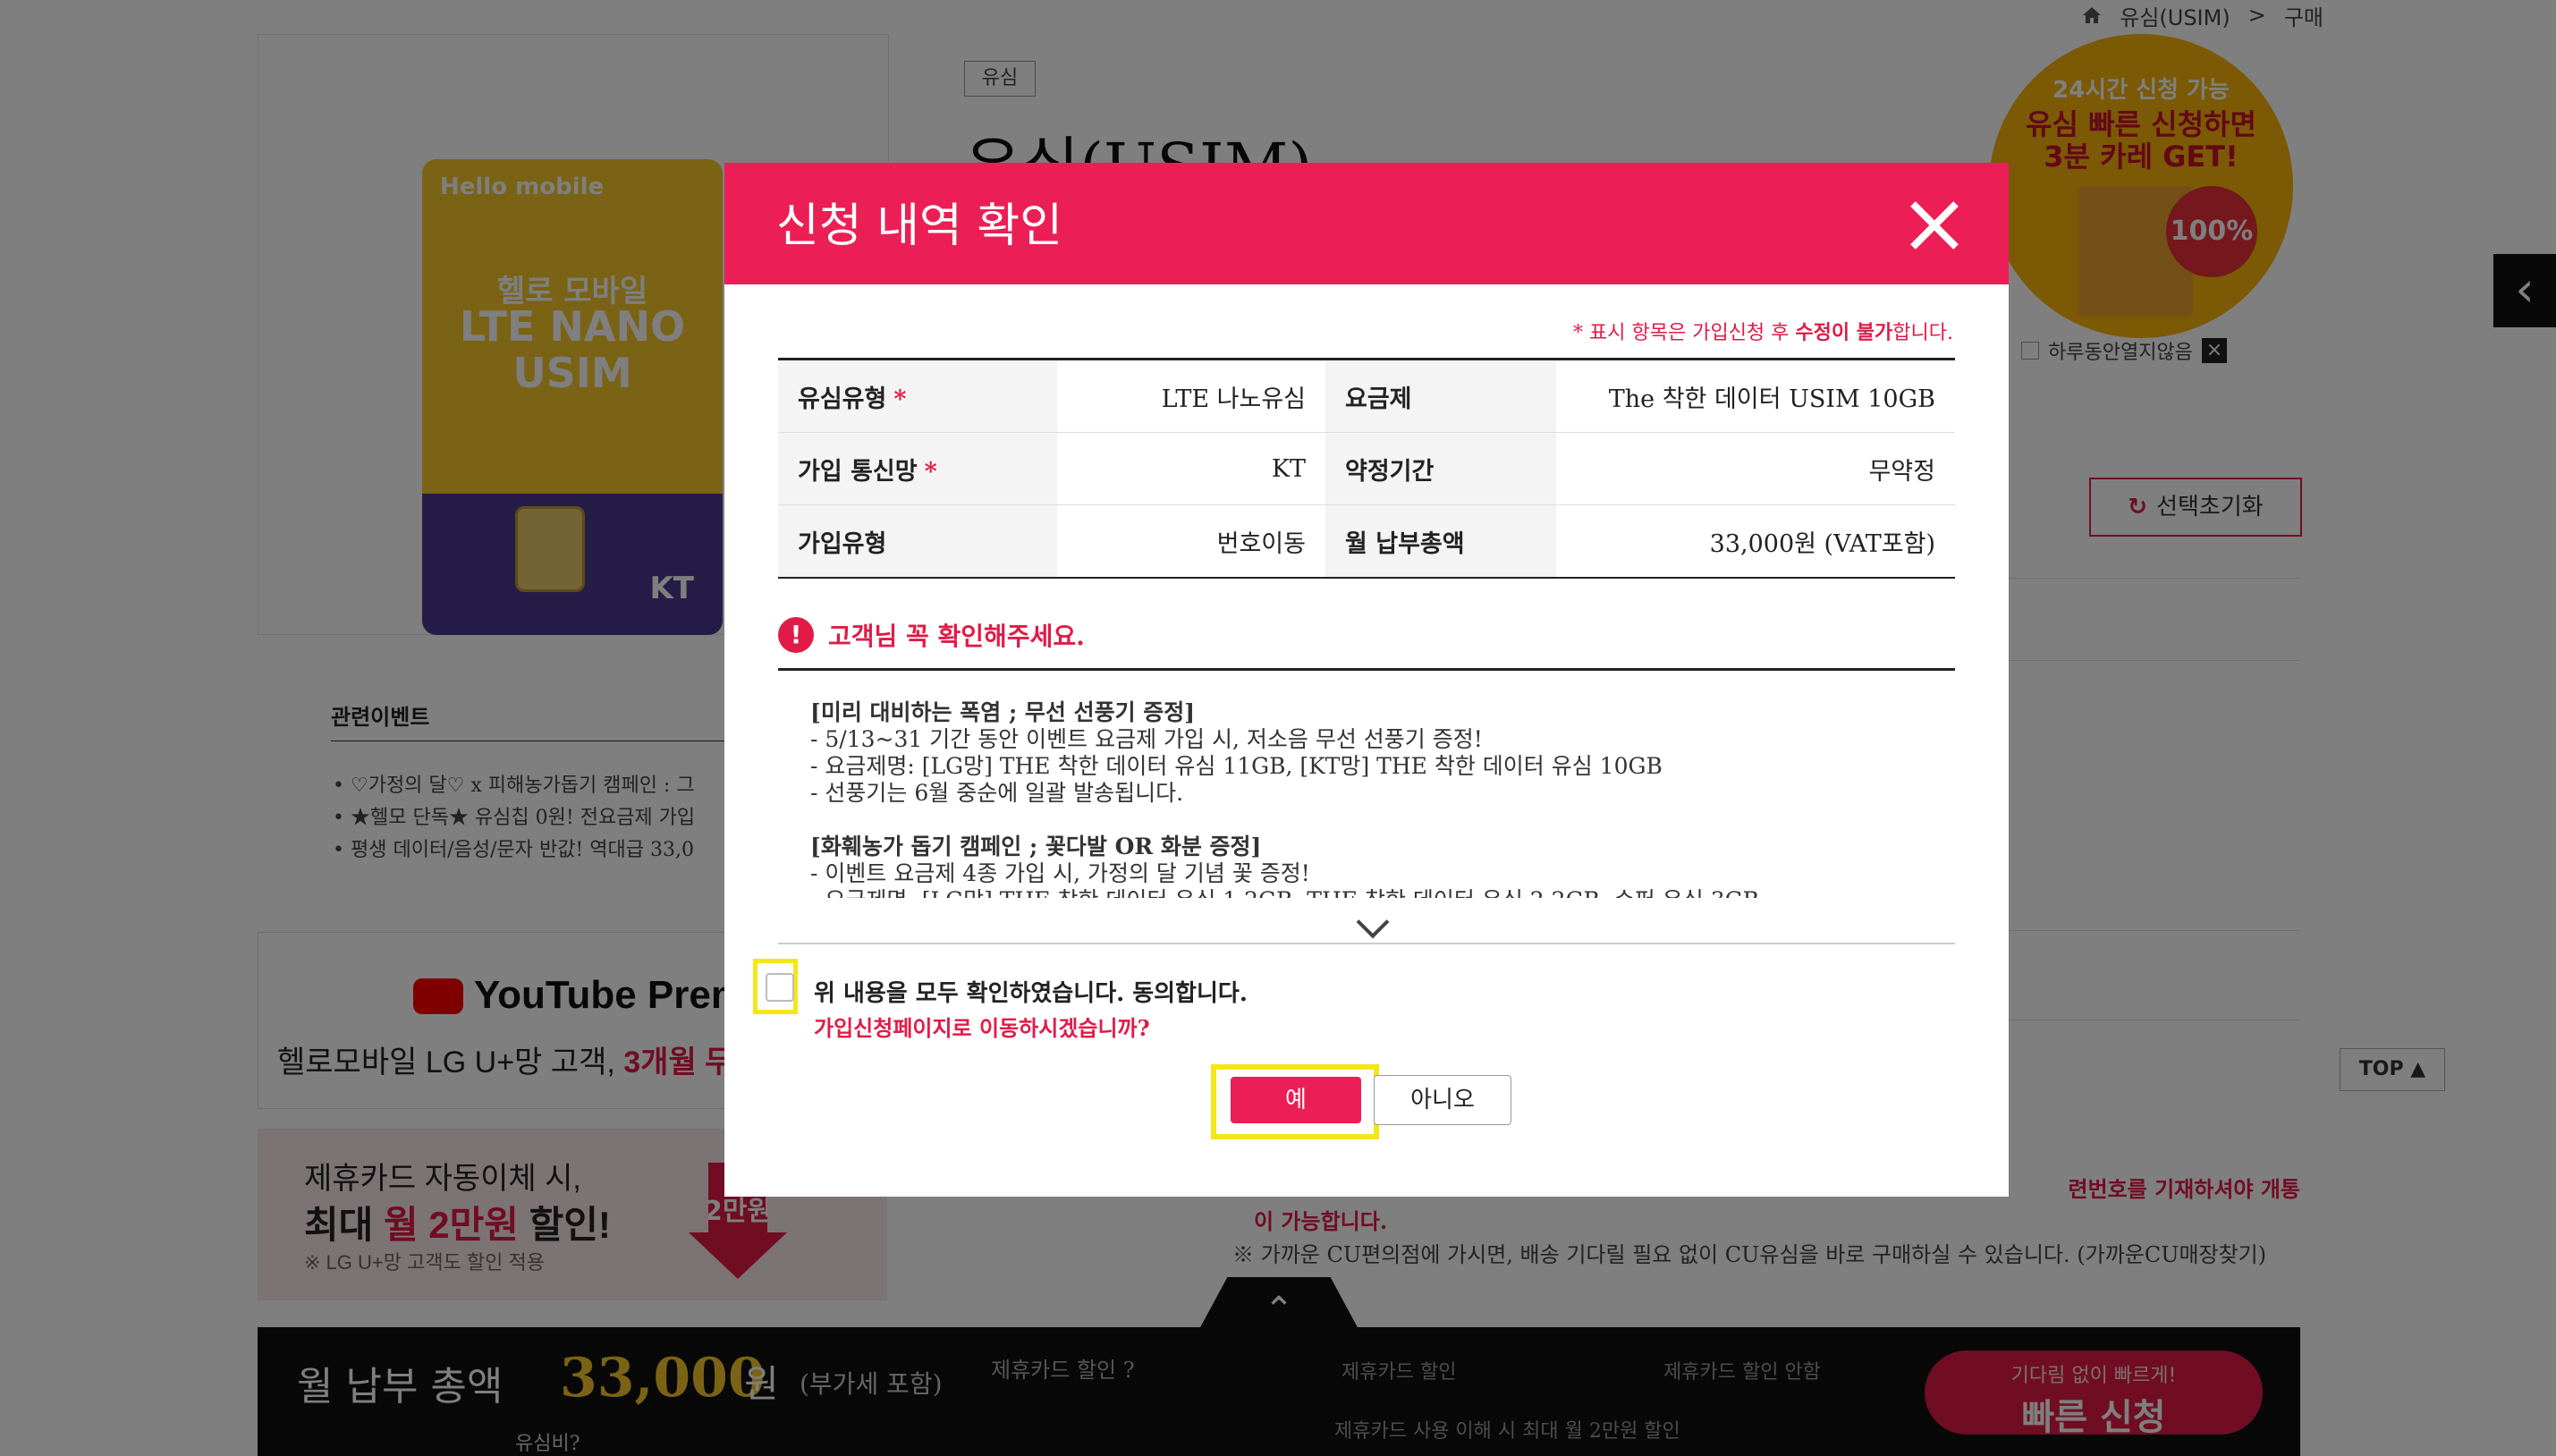  What do you see at coordinates (780, 987) in the screenshot?
I see `agree-checkbox` at bounding box center [780, 987].